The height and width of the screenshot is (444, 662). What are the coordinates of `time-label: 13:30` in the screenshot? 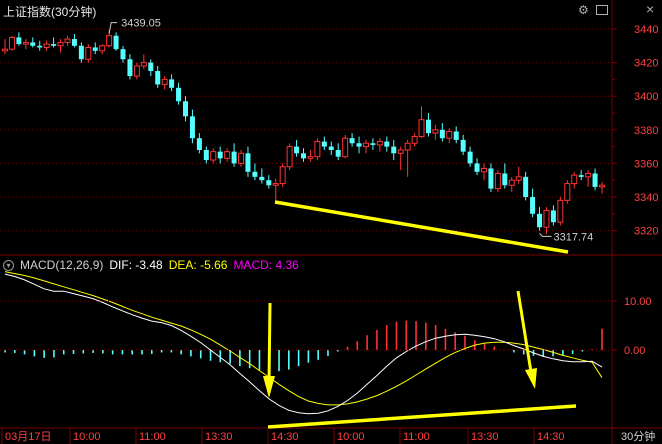 It's located at (219, 437).